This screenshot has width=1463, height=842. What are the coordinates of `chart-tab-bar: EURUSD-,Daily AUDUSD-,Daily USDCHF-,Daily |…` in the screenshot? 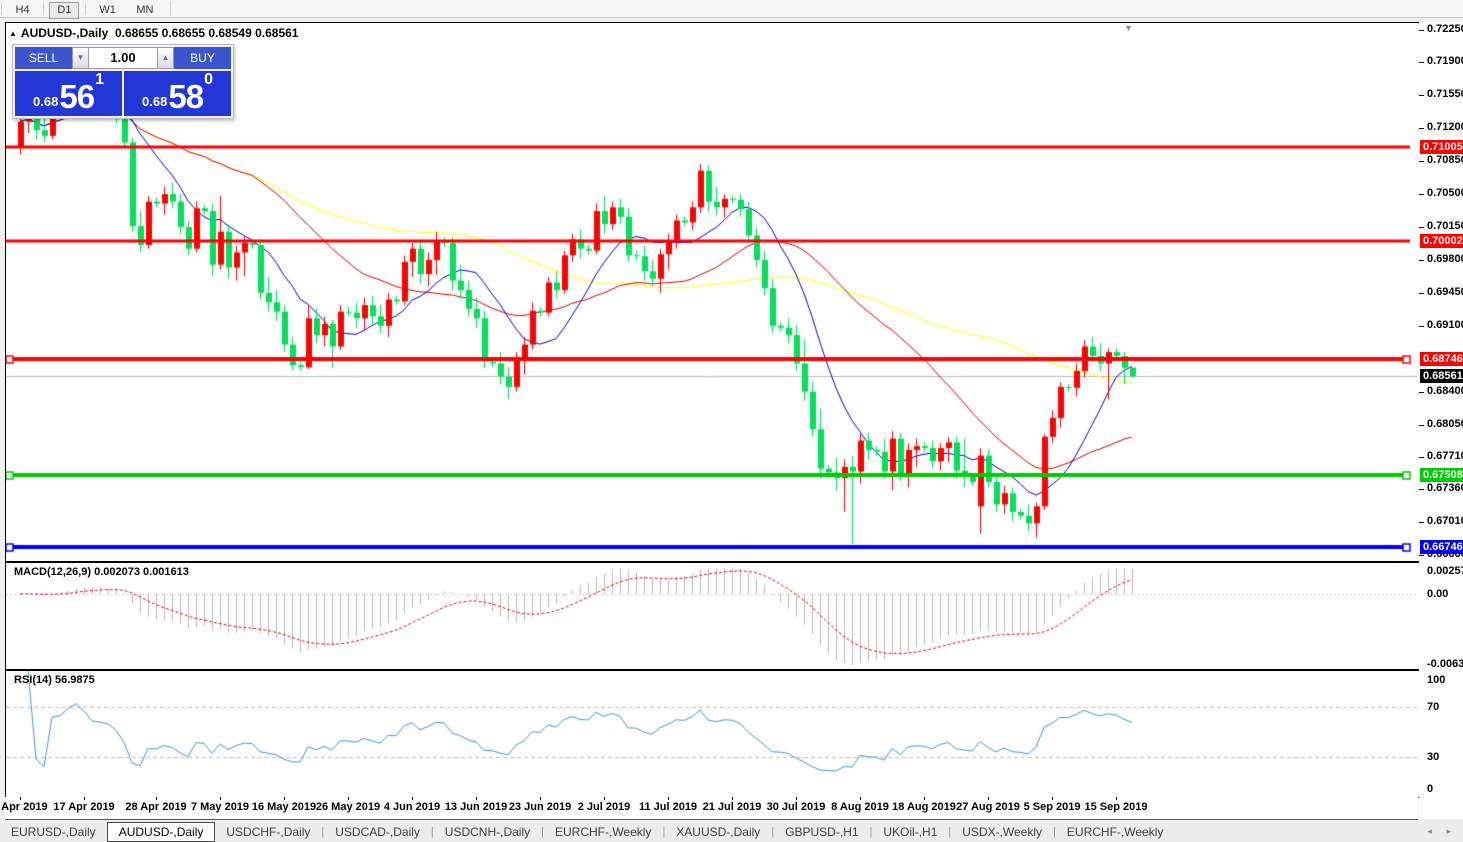 It's located at (731, 831).